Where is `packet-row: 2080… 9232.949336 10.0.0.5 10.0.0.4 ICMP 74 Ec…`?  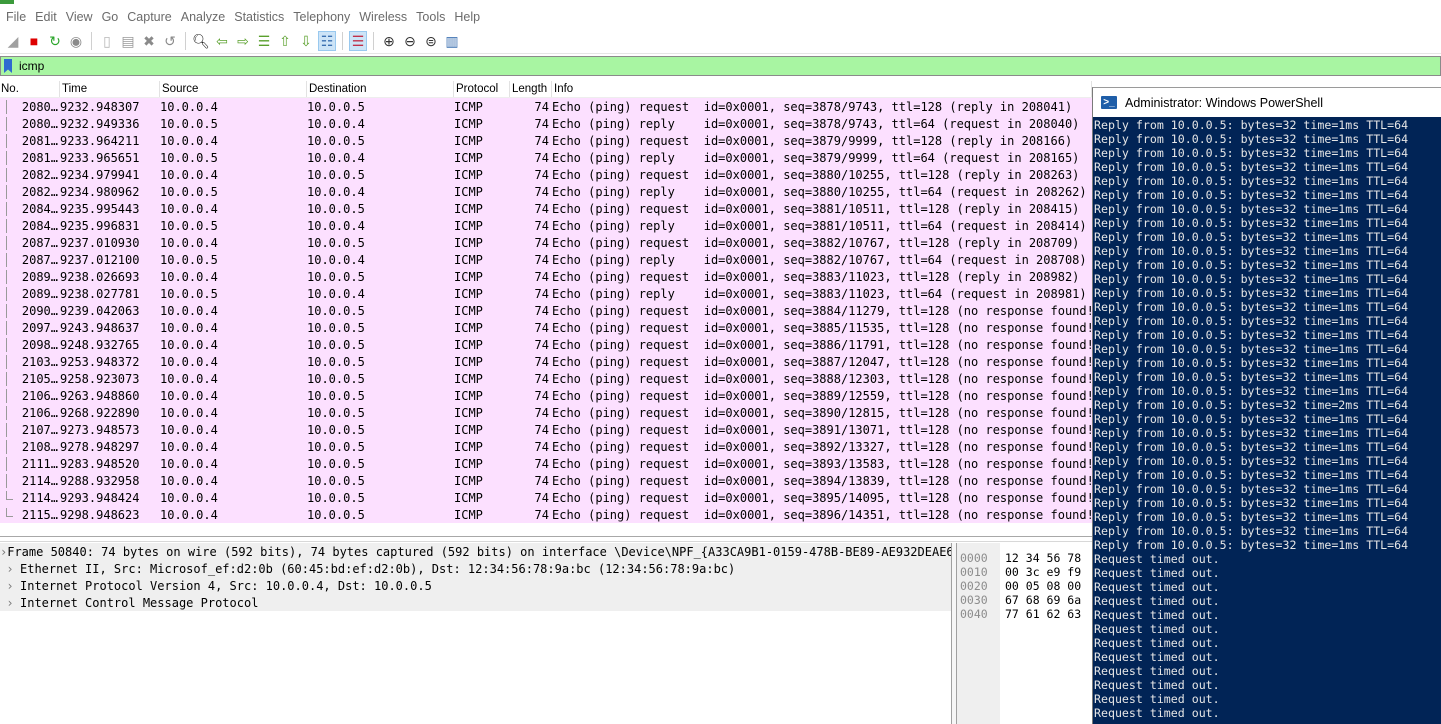
packet-row: 2080… 9232.949336 10.0.0.5 10.0.0.4 ICMP 74 Ec… is located at coordinates (546, 123).